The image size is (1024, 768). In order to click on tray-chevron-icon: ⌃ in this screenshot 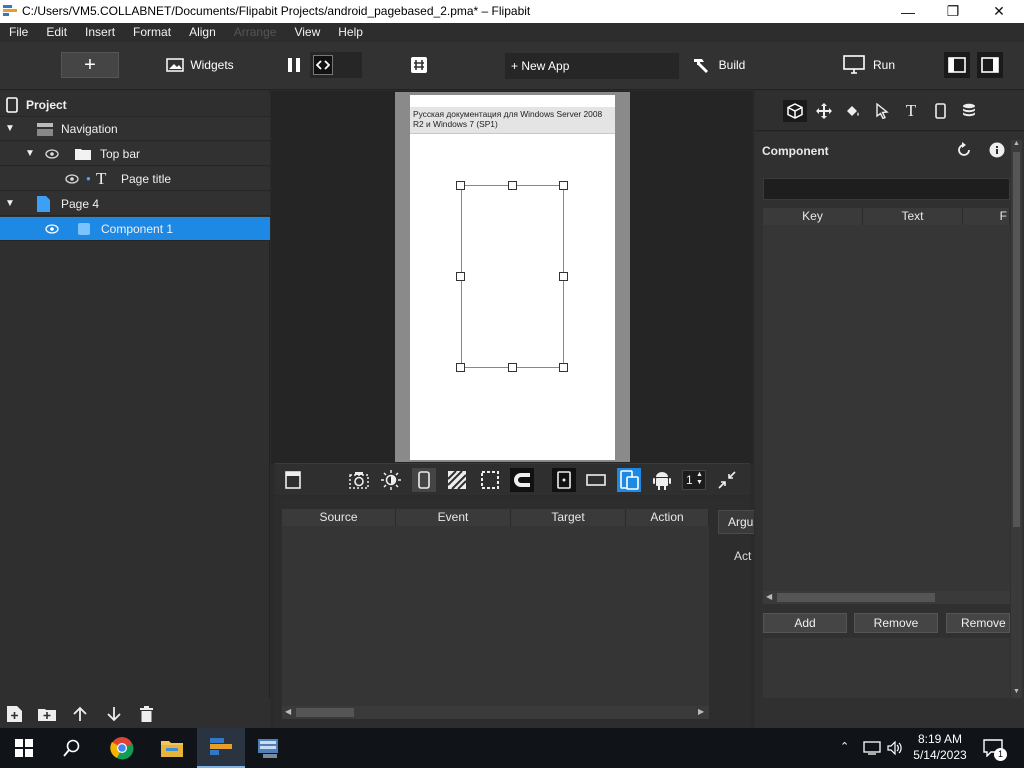, I will do `click(844, 746)`.